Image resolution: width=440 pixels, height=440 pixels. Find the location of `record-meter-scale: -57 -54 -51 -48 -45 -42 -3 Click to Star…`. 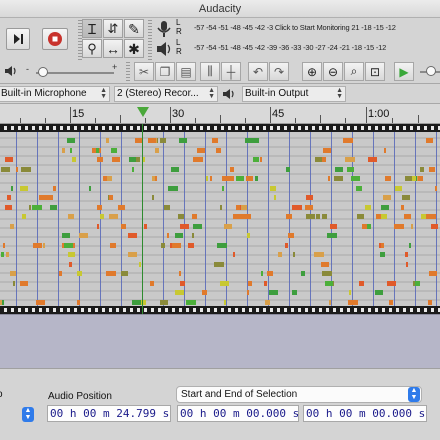

record-meter-scale: -57 -54 -51 -48 -45 -42 -3 Click to Star… is located at coordinates (295, 27).